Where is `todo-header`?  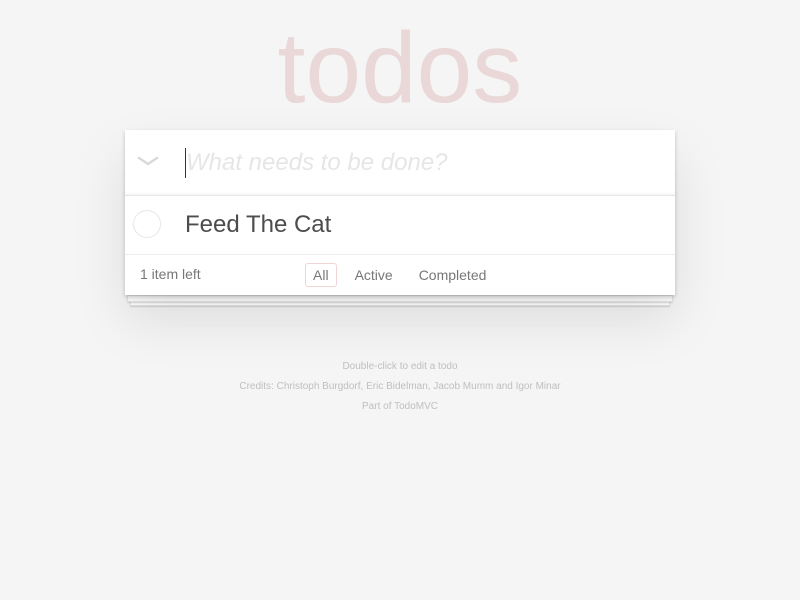
todo-header is located at coordinates (400, 163).